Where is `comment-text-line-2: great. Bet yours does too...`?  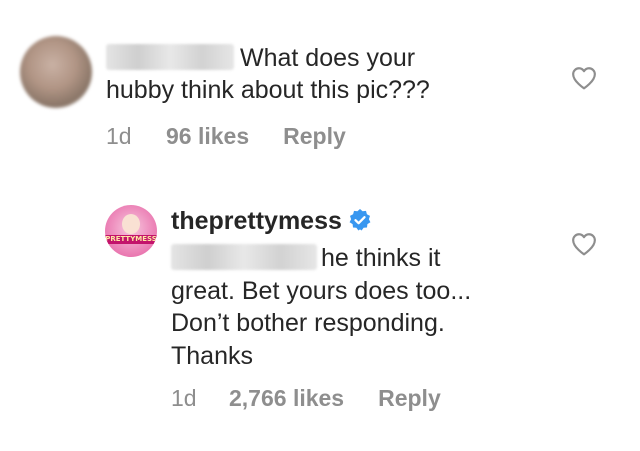 comment-text-line-2: great. Bet yours does too... is located at coordinates (321, 290).